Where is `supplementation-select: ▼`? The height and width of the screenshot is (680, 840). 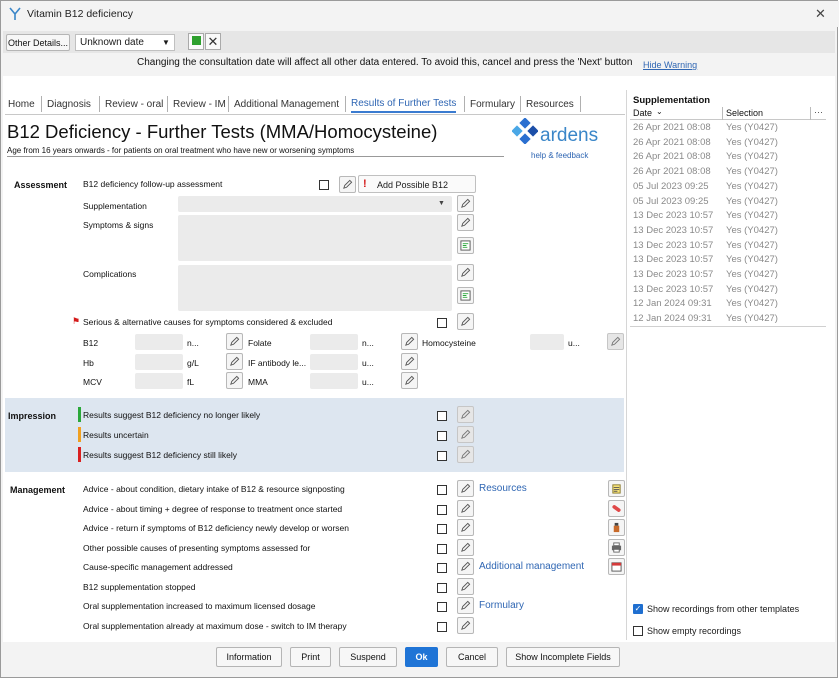 supplementation-select: ▼ is located at coordinates (315, 204).